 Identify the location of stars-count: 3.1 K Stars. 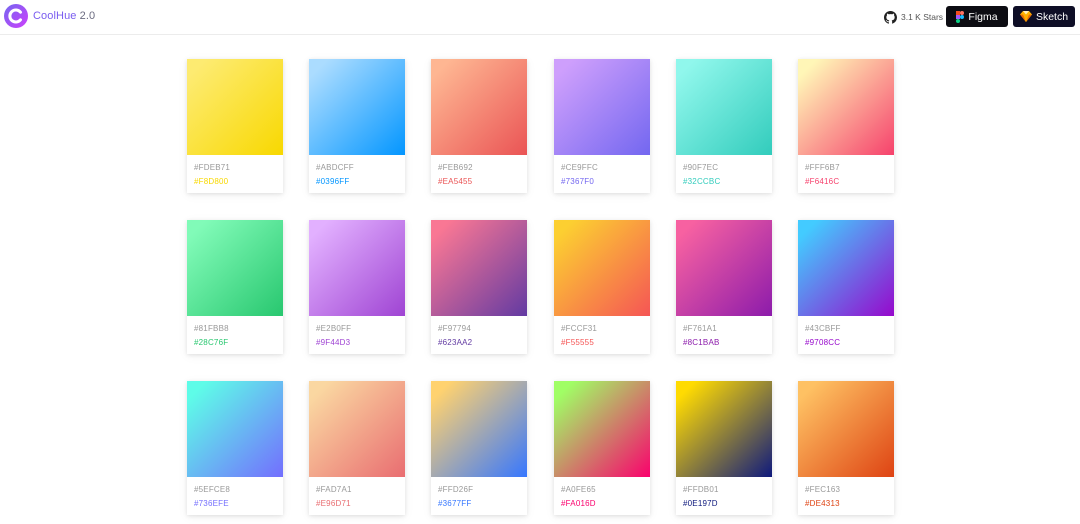
(922, 17).